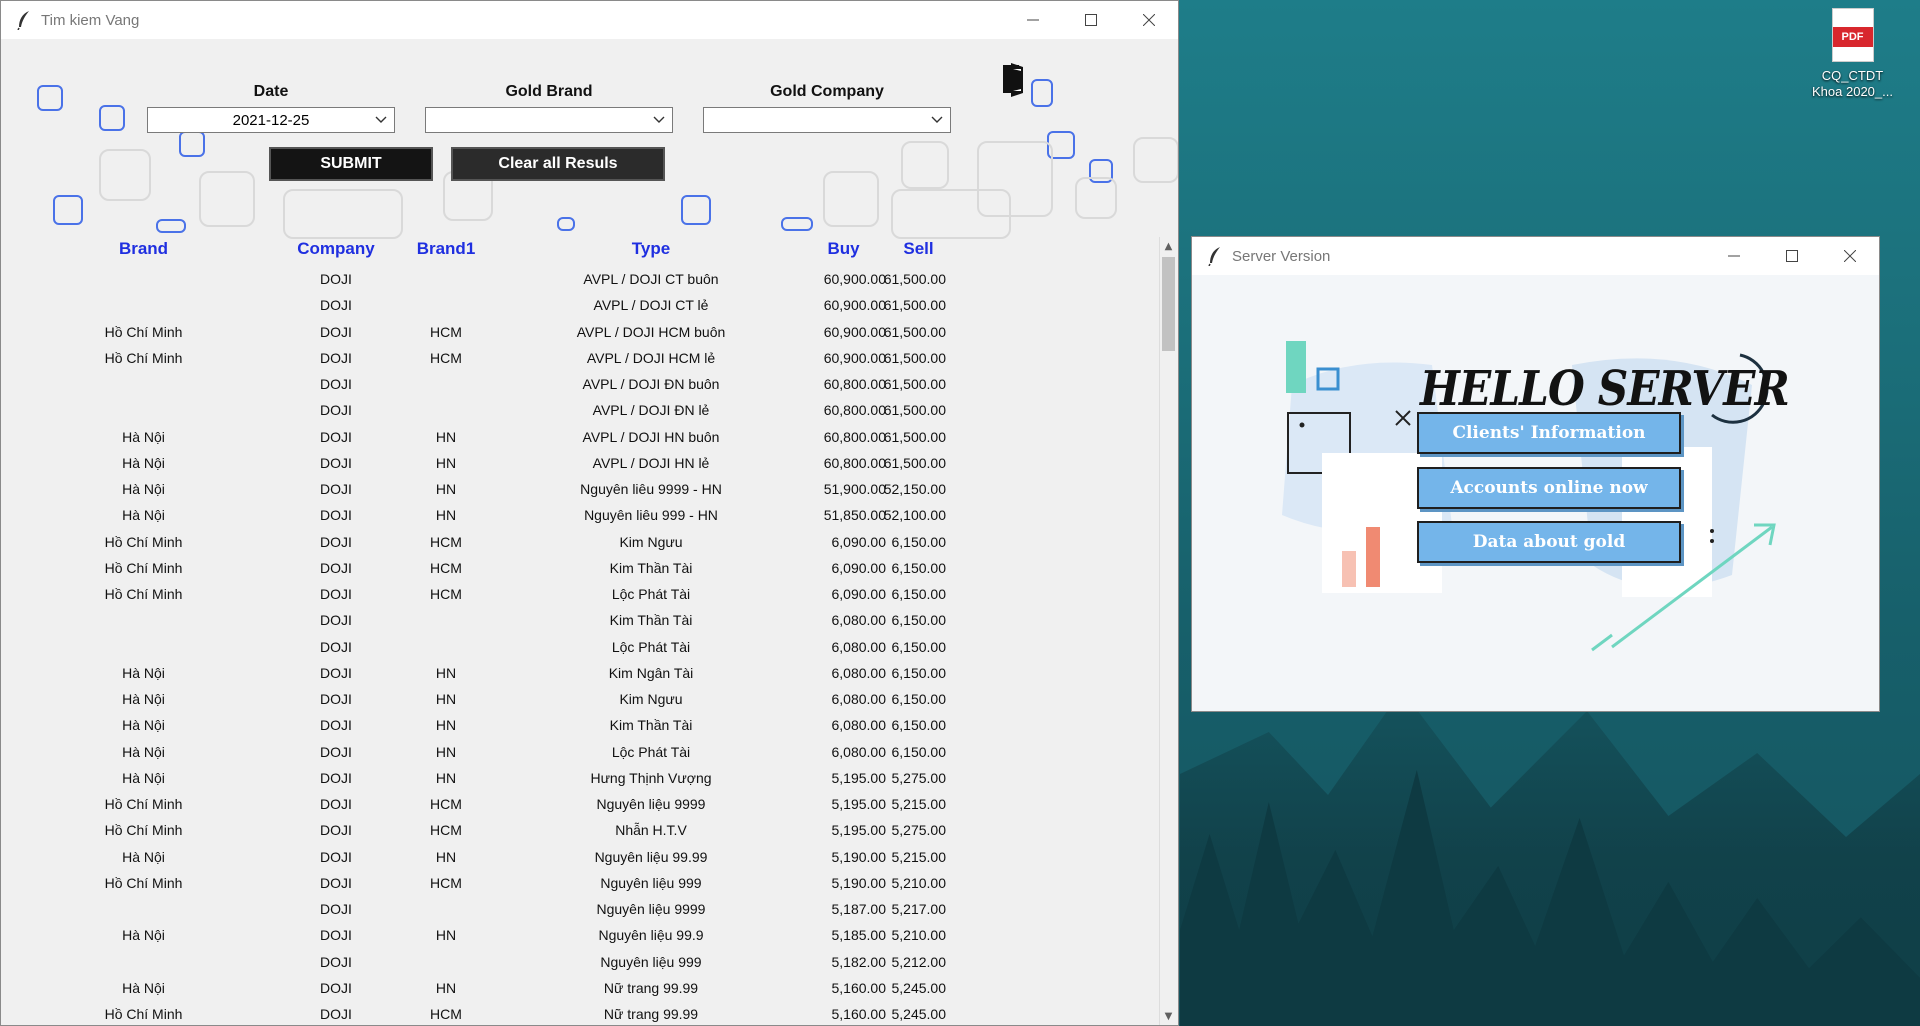 The width and height of the screenshot is (1920, 1026). Describe the element at coordinates (271, 91) in the screenshot. I see `date-label: Date` at that location.